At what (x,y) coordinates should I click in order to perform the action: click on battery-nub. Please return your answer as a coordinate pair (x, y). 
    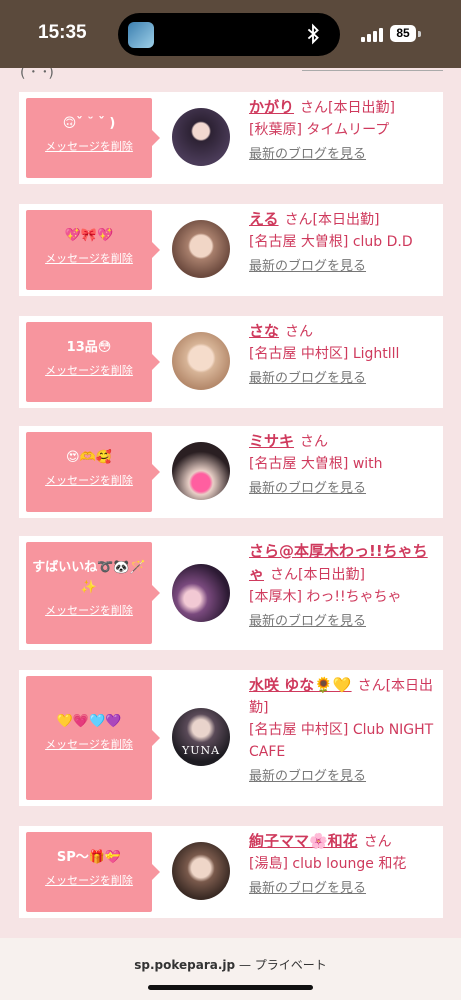
    Looking at the image, I should click on (419, 34).